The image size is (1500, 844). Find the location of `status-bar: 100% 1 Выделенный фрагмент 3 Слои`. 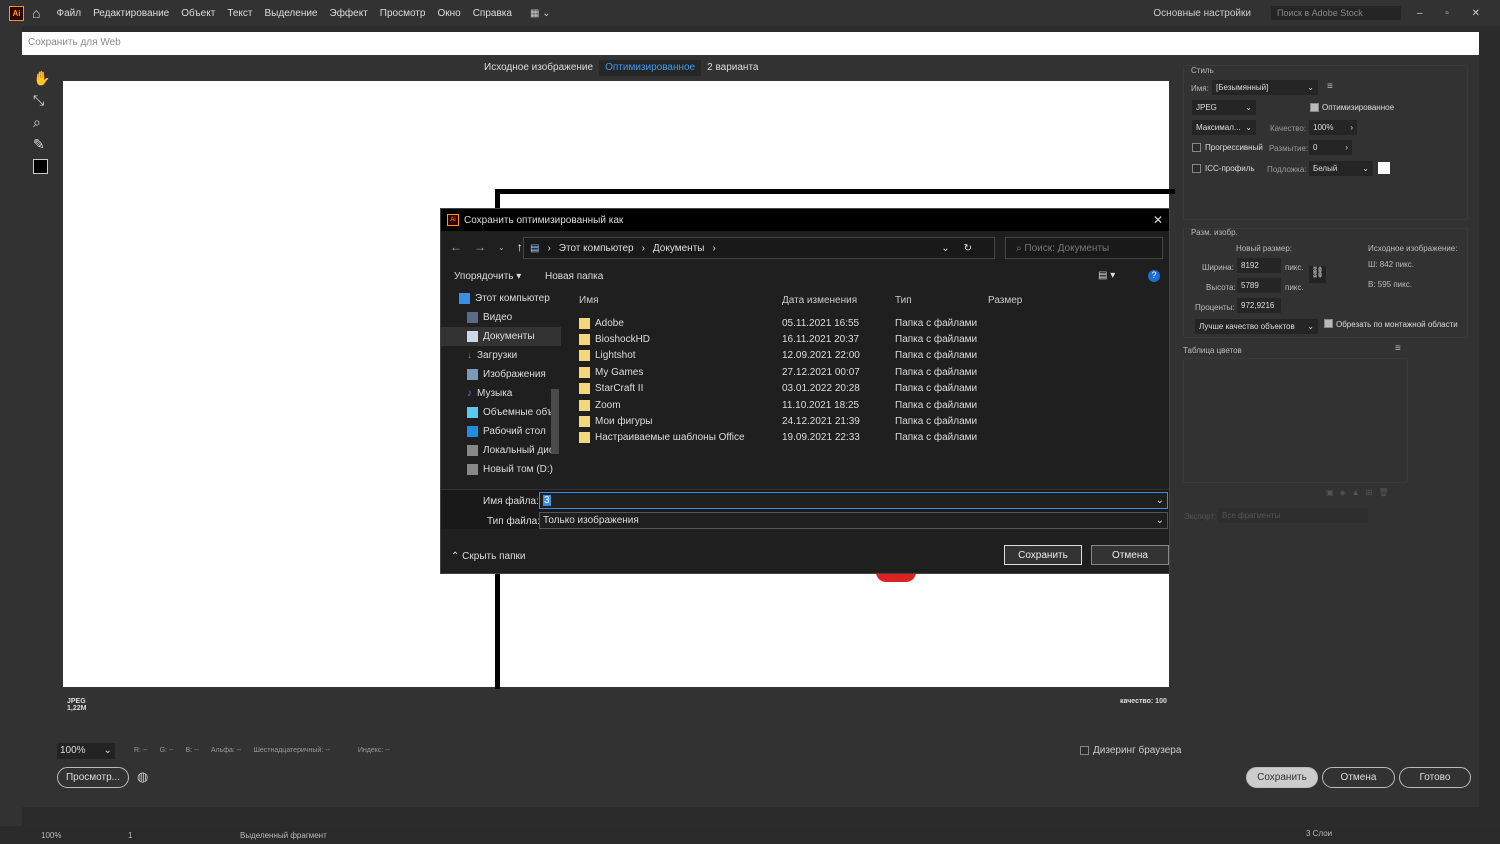

status-bar: 100% 1 Выделенный фрагмент 3 Слои is located at coordinates (750, 835).